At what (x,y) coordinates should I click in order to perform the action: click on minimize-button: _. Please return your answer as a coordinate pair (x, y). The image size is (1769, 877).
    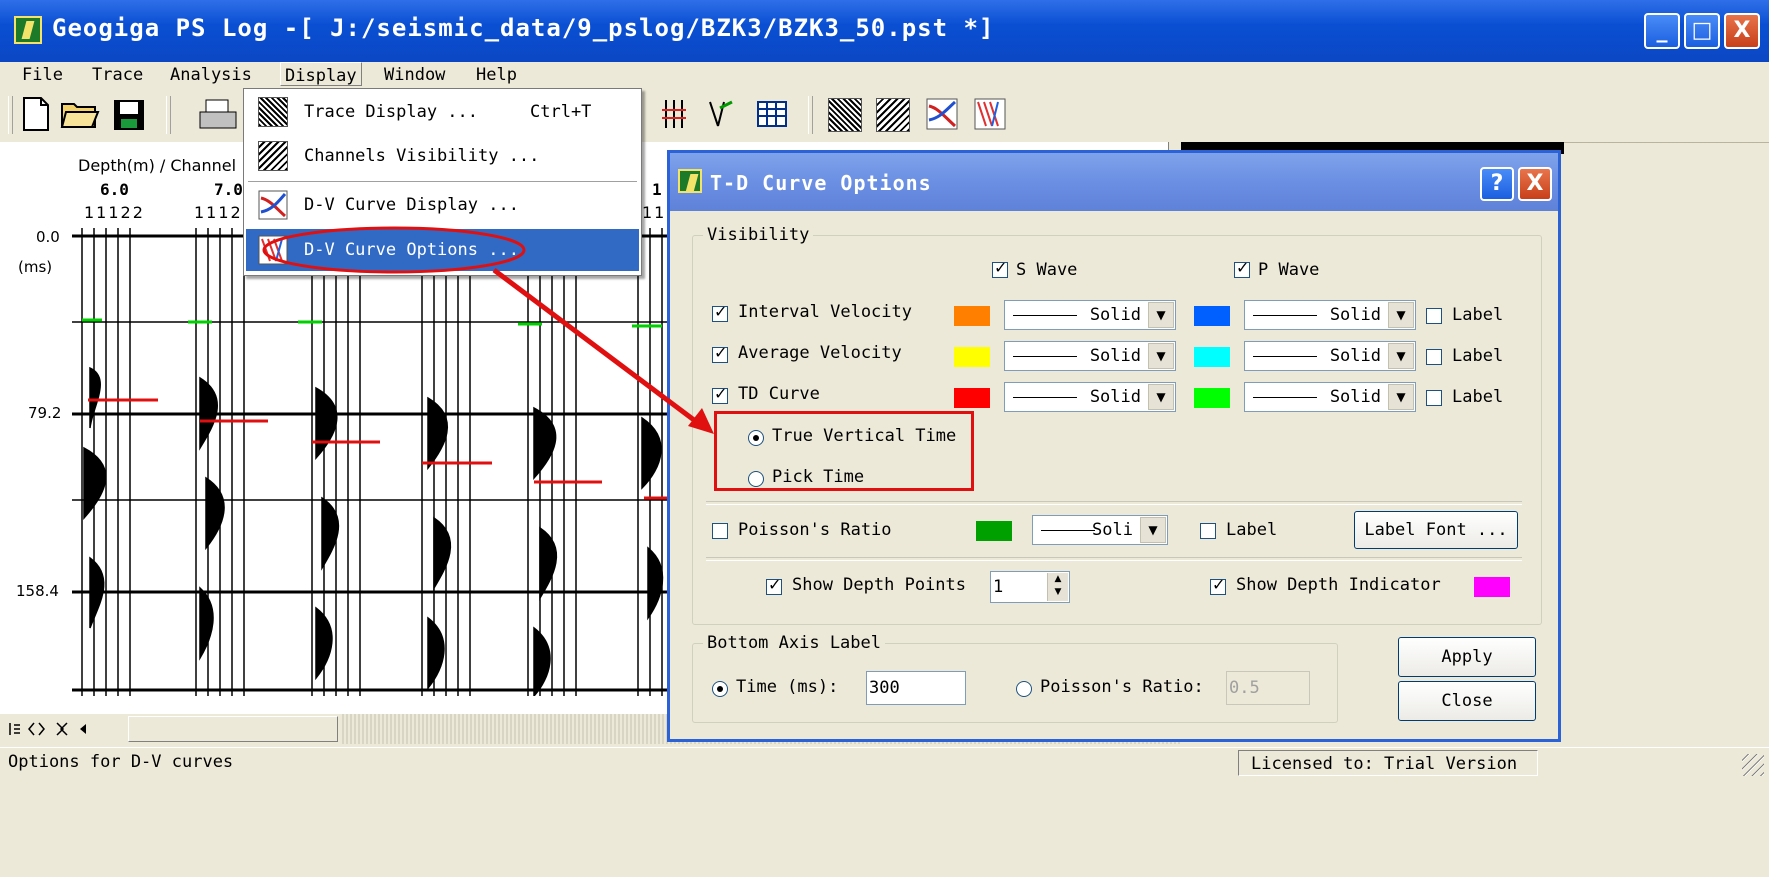
    Looking at the image, I should click on (1662, 31).